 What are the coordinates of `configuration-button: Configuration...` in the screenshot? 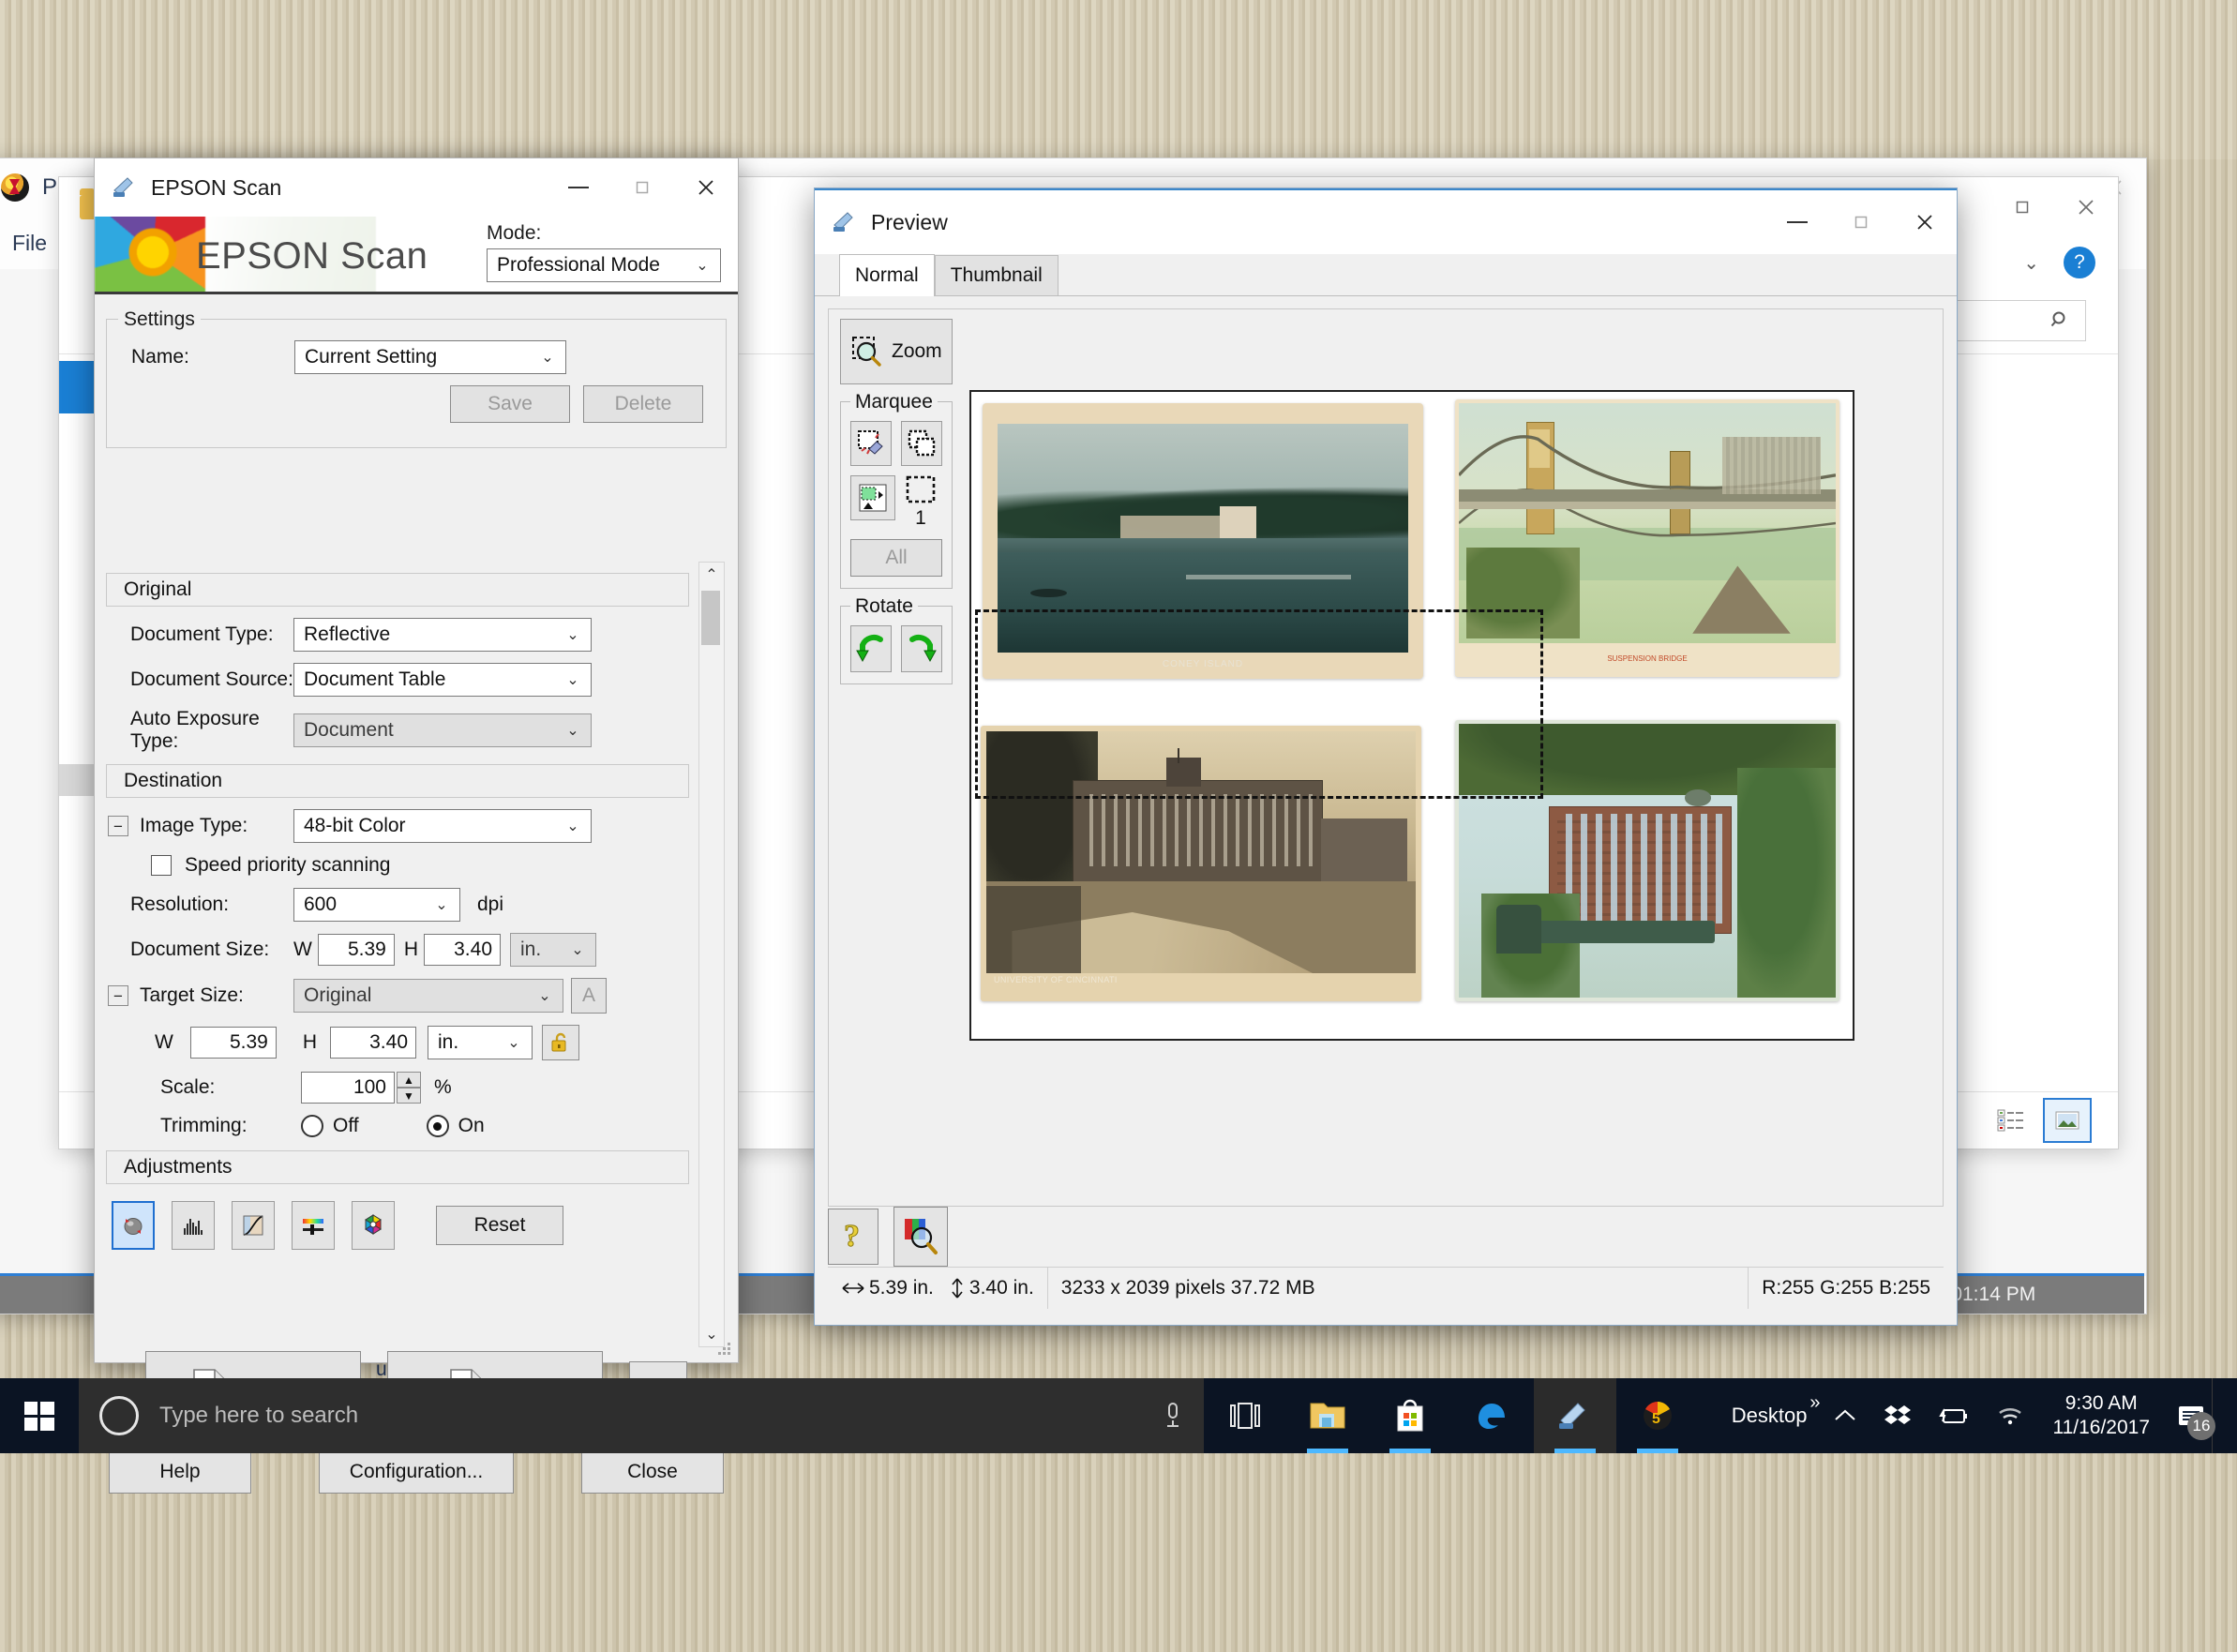 It's located at (416, 1472).